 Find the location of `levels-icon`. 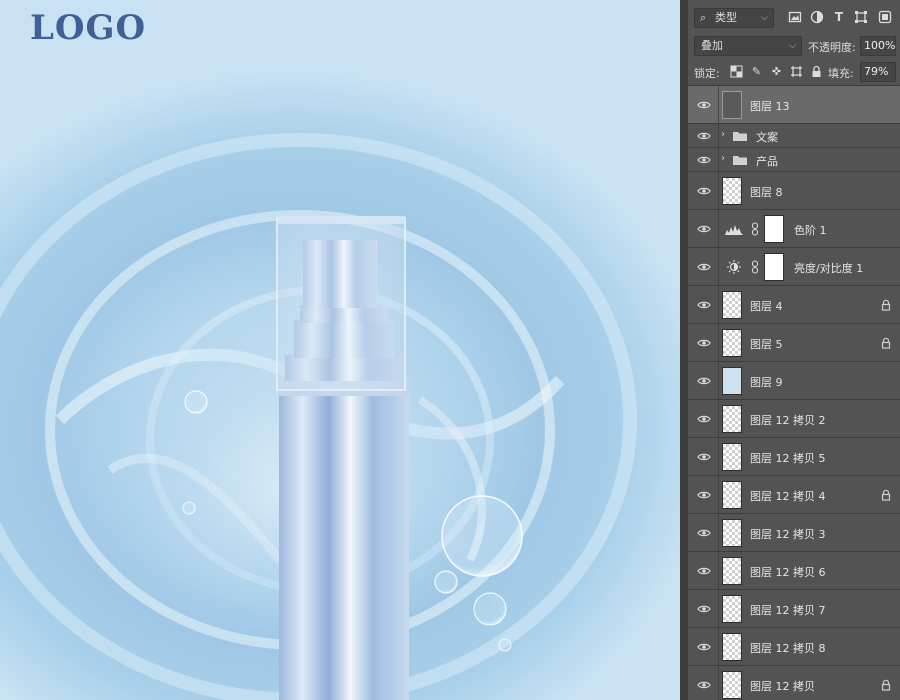

levels-icon is located at coordinates (734, 229).